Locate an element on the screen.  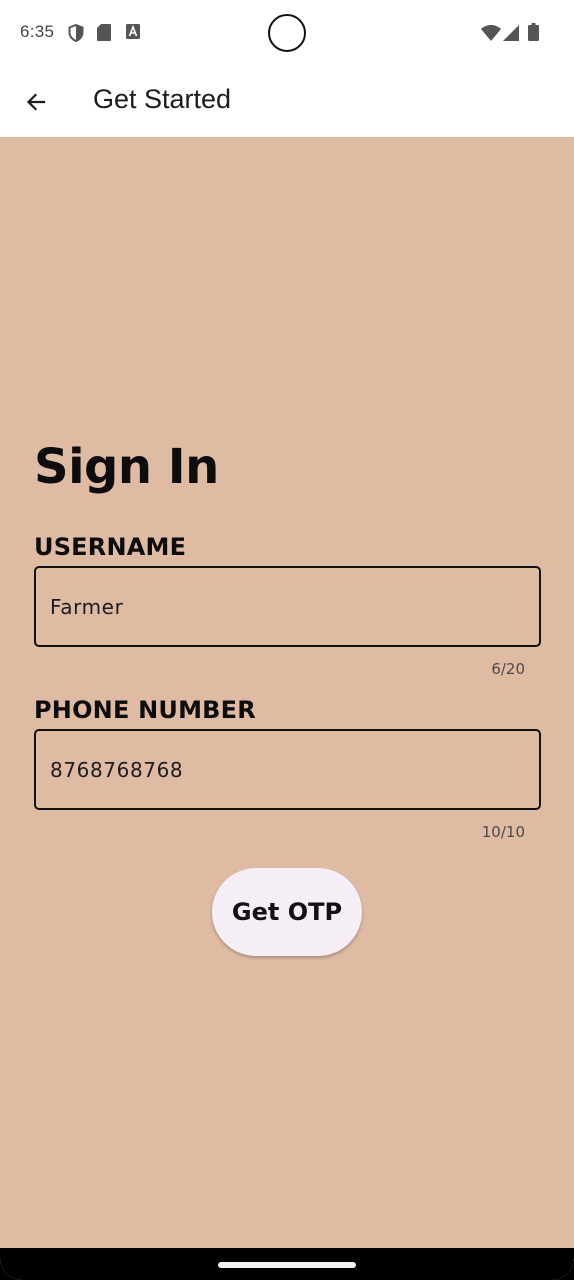
navigation-bar is located at coordinates (287, 1264).